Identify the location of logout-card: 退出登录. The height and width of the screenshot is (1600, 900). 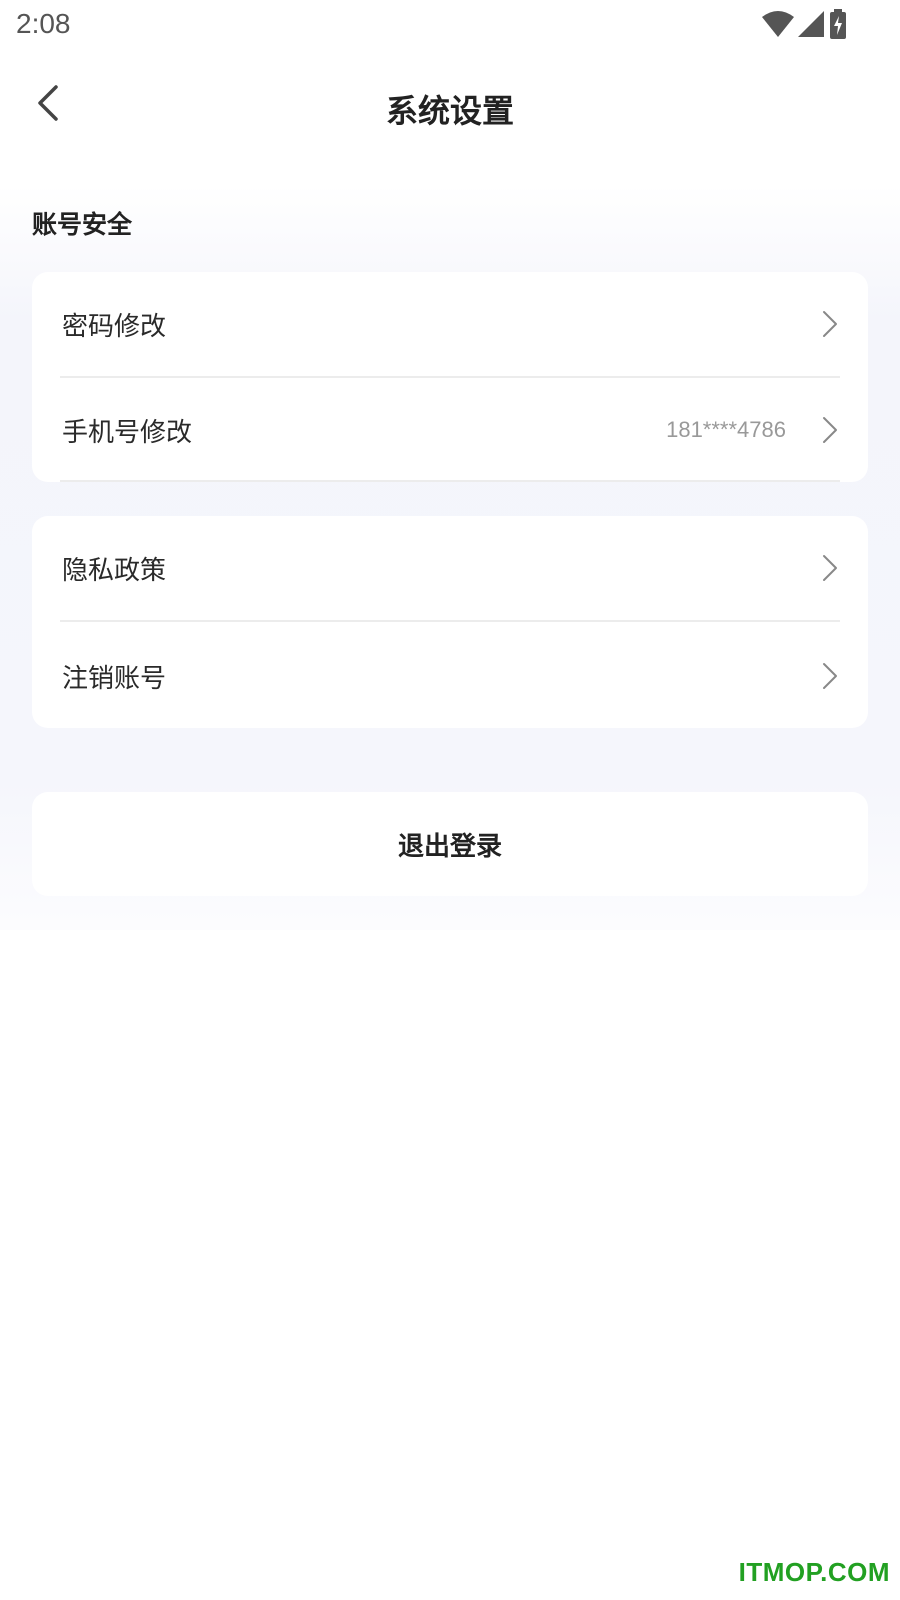
(450, 844).